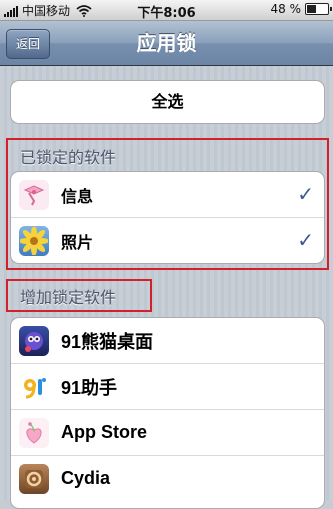 The image size is (333, 509). Describe the element at coordinates (68, 297) in the screenshot. I see `add-section-header: 增加锁定软件` at that location.